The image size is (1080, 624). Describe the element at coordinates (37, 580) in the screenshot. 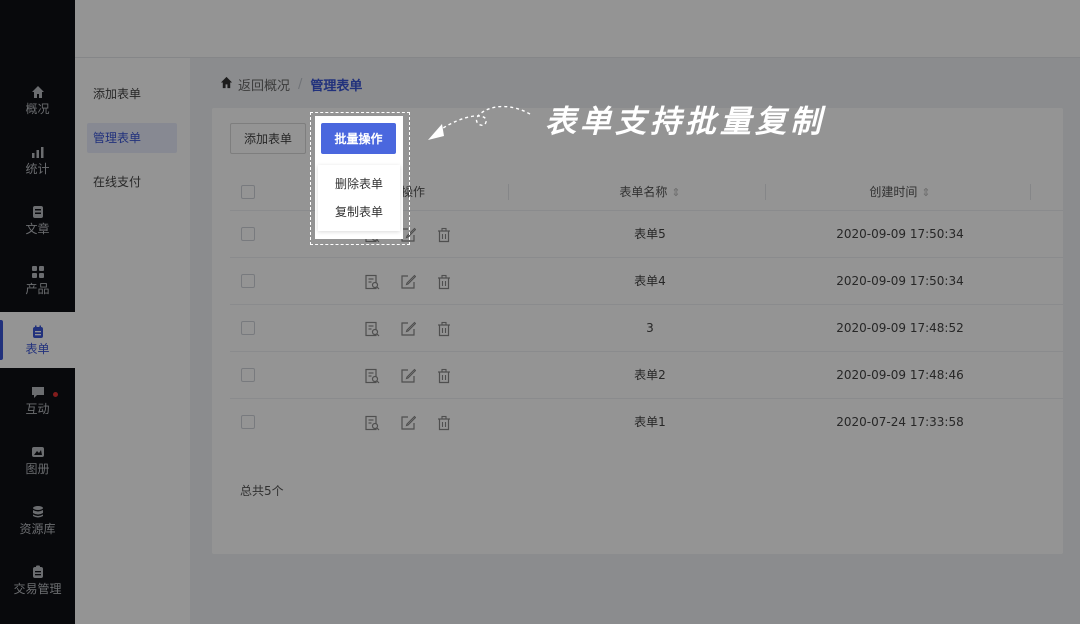

I see `nav-item-transactions: 交易管理` at that location.